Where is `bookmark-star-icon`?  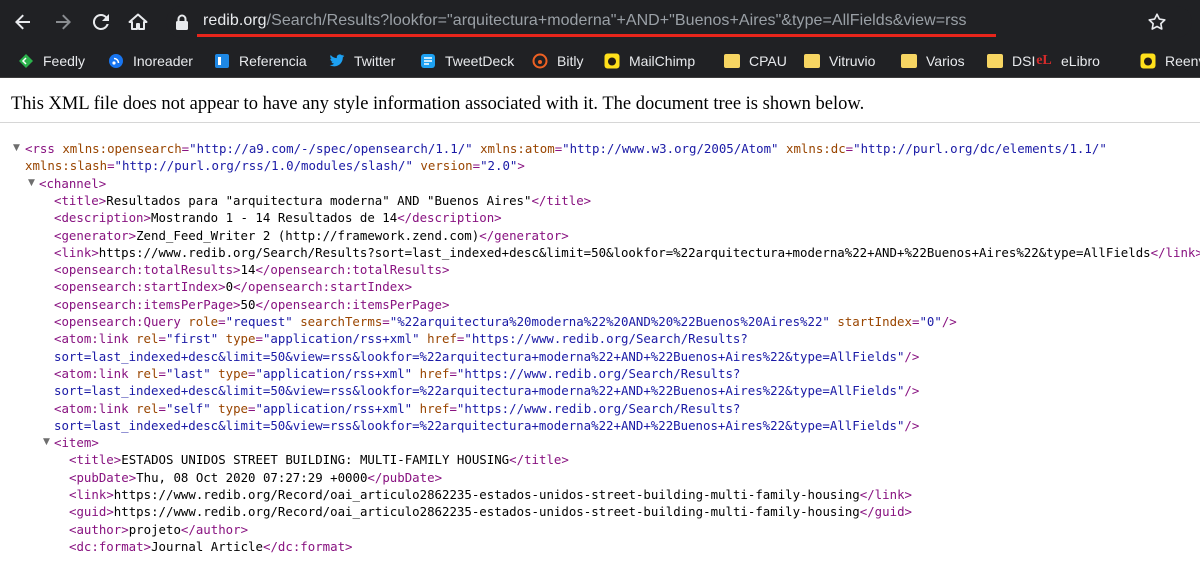 bookmark-star-icon is located at coordinates (1157, 22).